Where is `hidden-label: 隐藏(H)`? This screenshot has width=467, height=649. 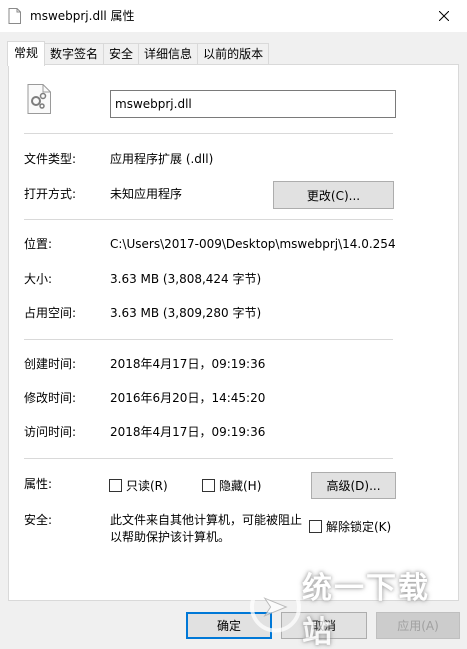
hidden-label: 隐藏(H) is located at coordinates (240, 486).